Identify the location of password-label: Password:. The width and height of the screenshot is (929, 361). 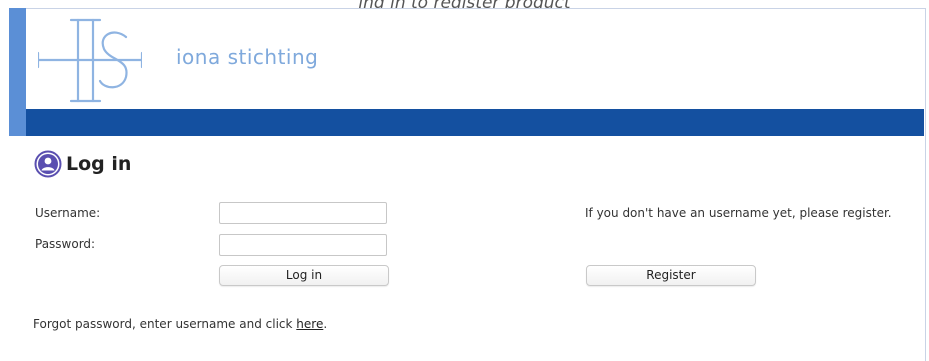
(65, 244).